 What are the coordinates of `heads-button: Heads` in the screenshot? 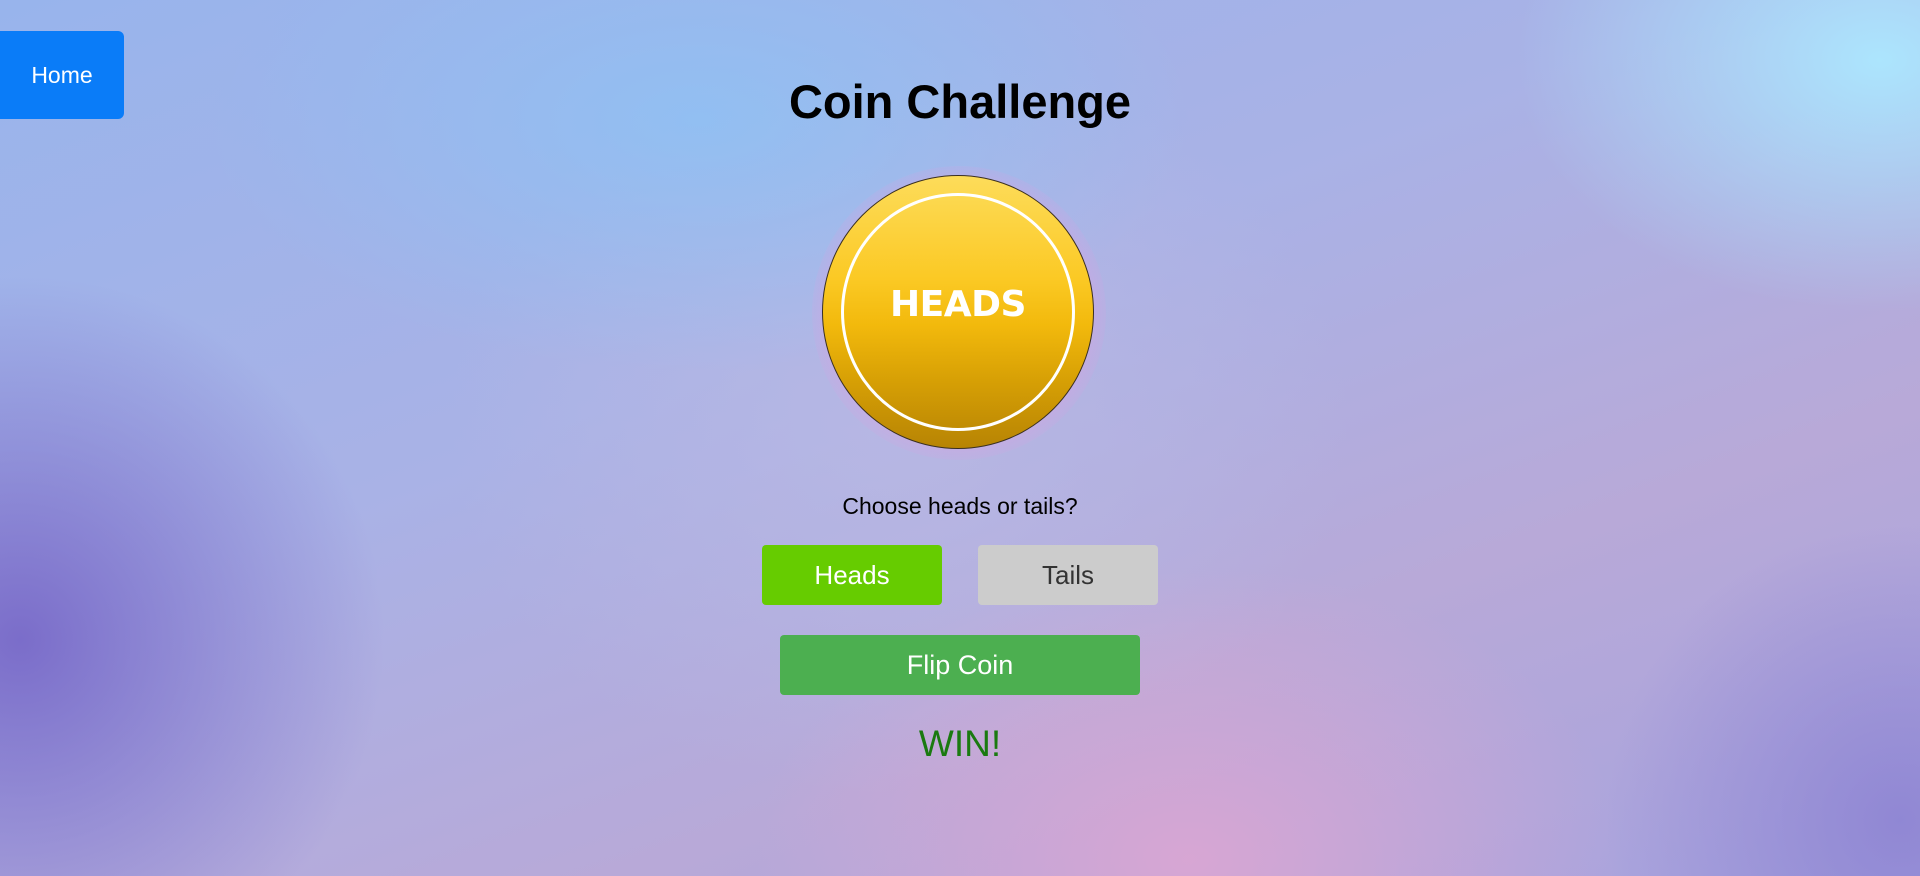 It's located at (852, 575).